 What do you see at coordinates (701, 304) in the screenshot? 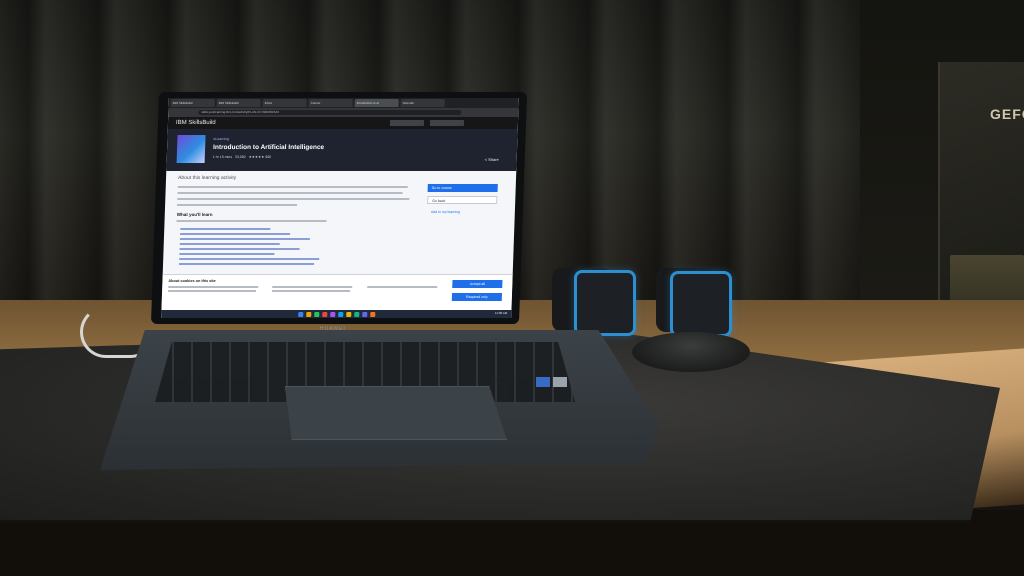
I see `speaker-right` at bounding box center [701, 304].